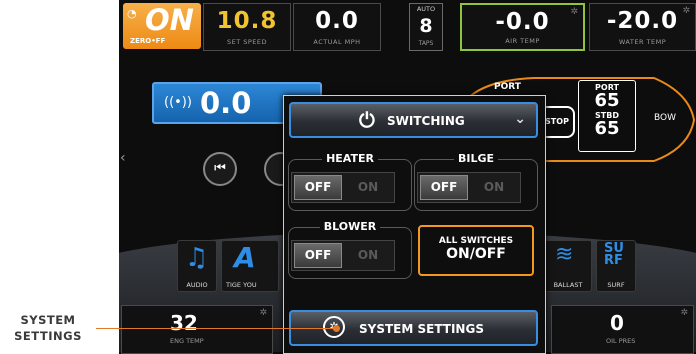 This screenshot has width=696, height=354. Describe the element at coordinates (564, 254) in the screenshot. I see `ballast-icon: ≋` at that location.